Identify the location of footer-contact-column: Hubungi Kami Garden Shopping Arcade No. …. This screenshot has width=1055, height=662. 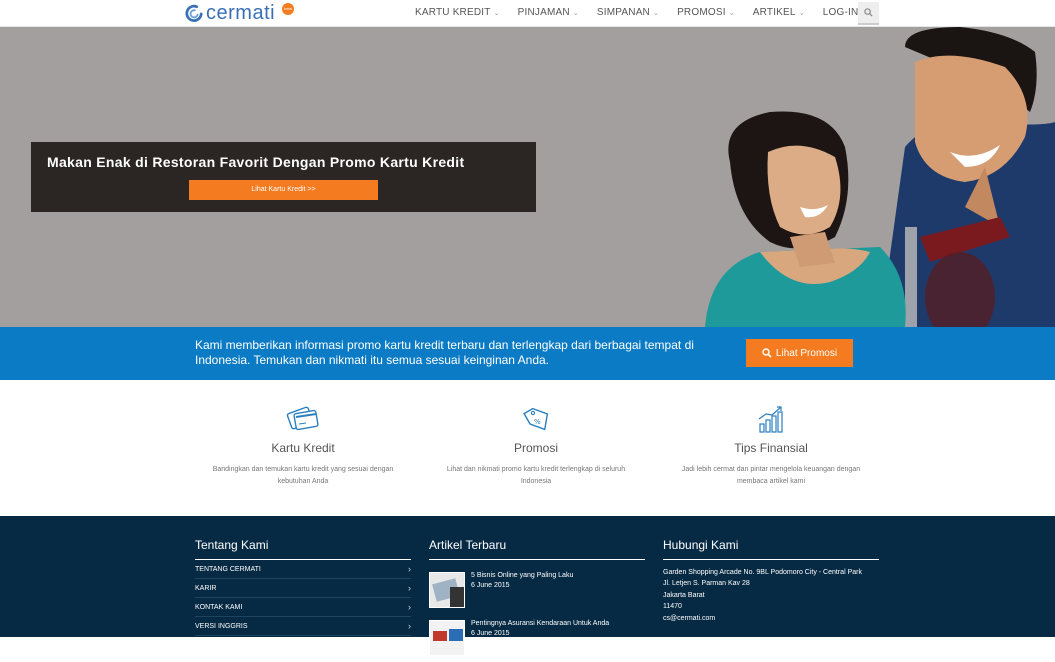
(771, 581).